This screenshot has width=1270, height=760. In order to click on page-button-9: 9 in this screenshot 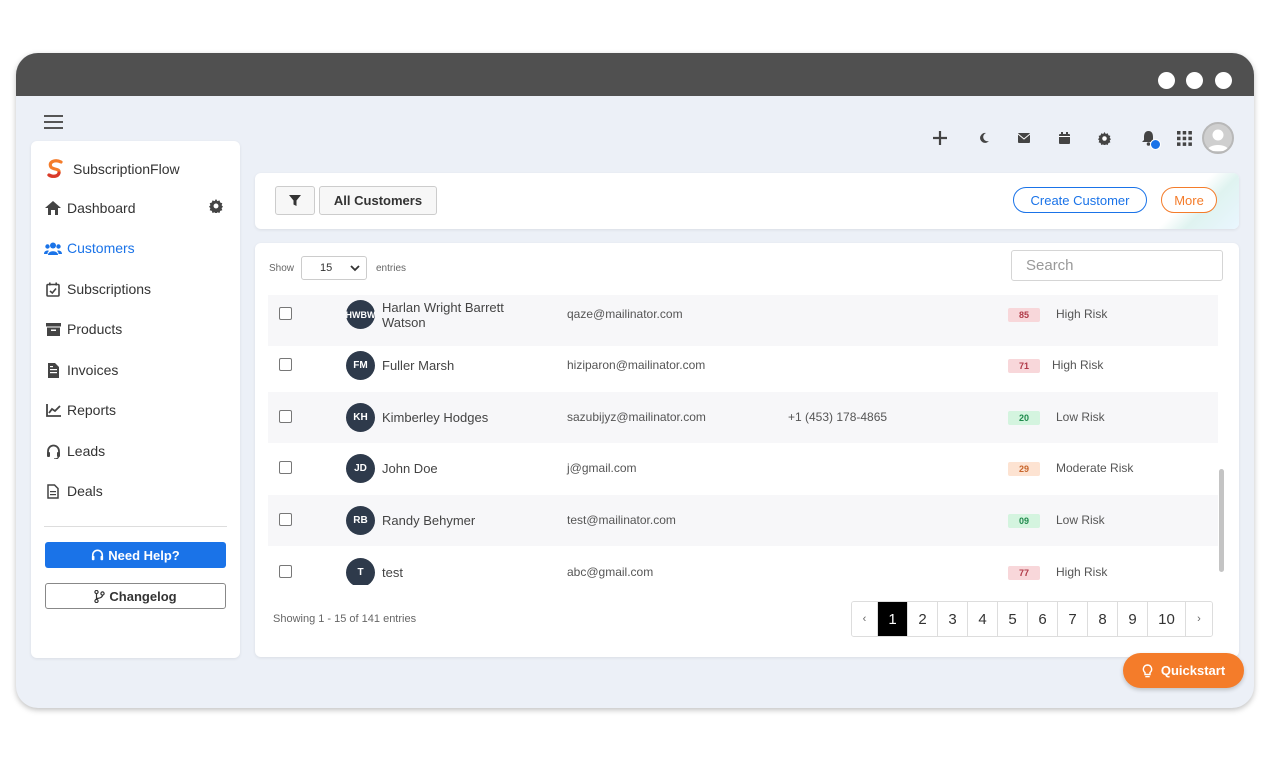, I will do `click(1133, 619)`.